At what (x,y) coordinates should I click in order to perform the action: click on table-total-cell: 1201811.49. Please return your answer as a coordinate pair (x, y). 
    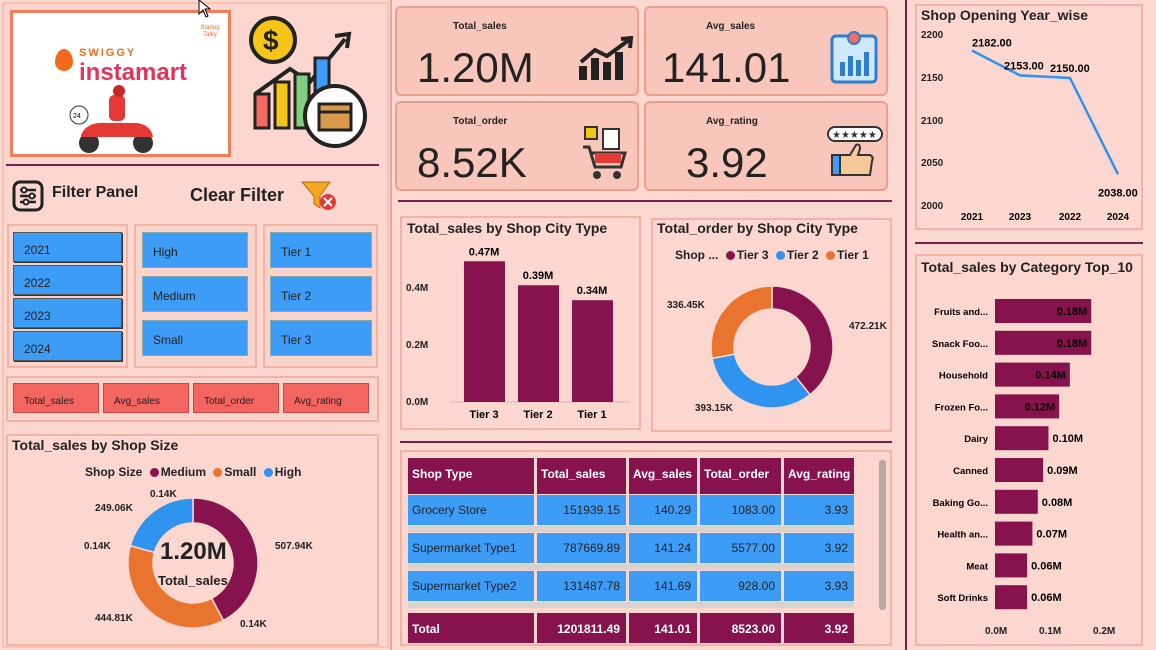
    Looking at the image, I should click on (581, 628).